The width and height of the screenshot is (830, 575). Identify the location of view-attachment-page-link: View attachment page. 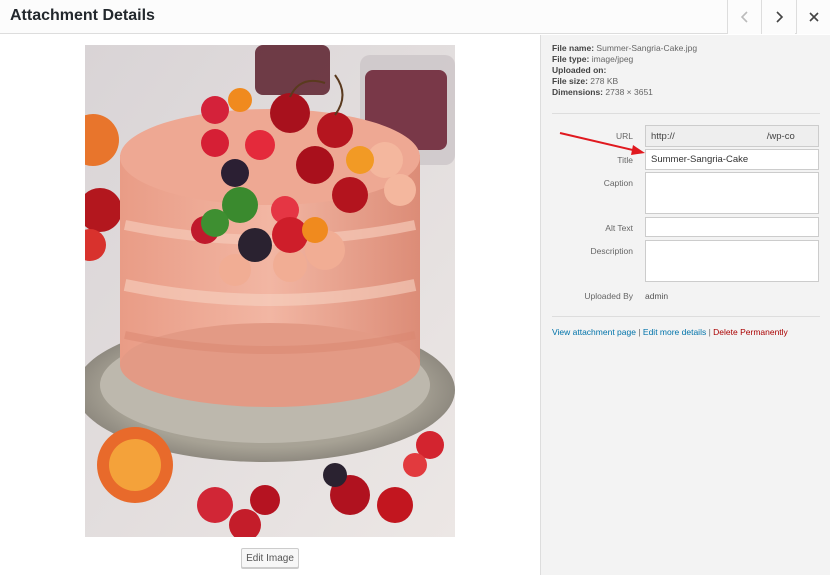
(594, 332).